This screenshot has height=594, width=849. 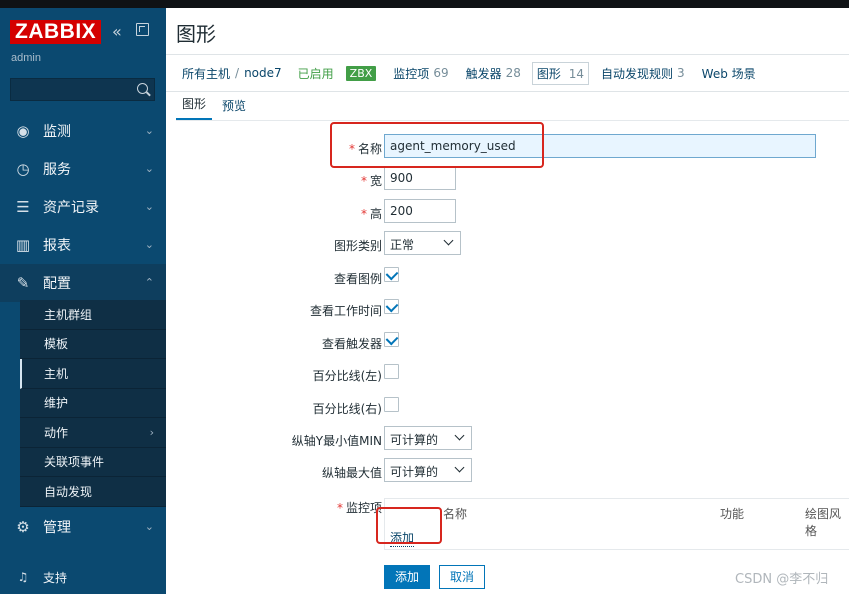 What do you see at coordinates (234, 108) in the screenshot?
I see `tab-preview: 预览` at bounding box center [234, 108].